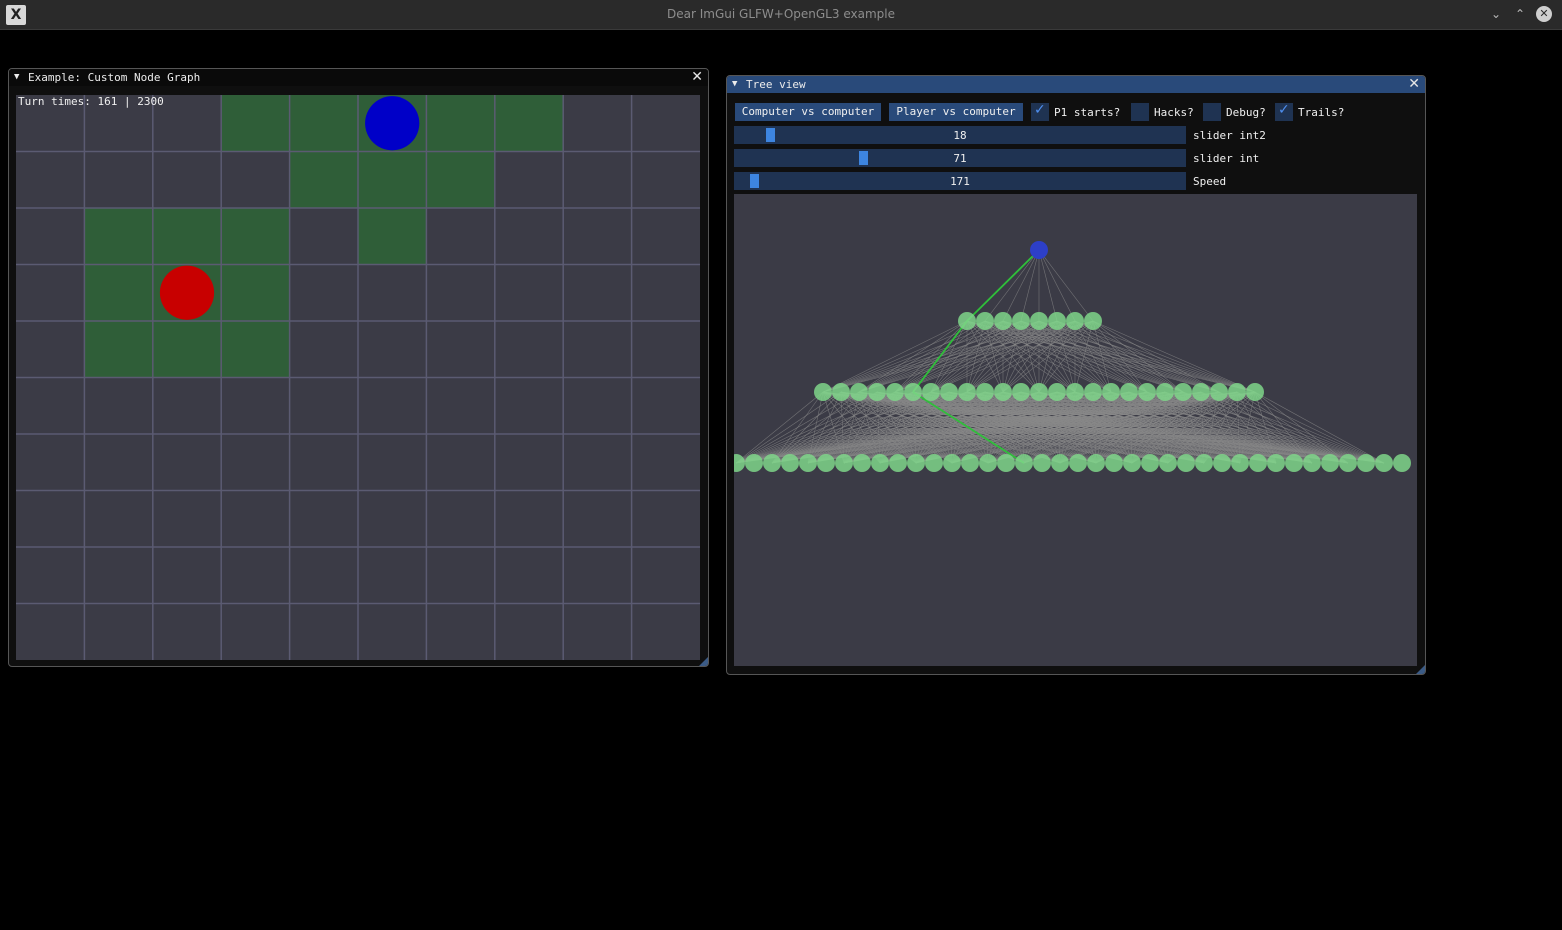  Describe the element at coordinates (808, 112) in the screenshot. I see `computer-vs-computer-button: Computer vs computer` at that location.